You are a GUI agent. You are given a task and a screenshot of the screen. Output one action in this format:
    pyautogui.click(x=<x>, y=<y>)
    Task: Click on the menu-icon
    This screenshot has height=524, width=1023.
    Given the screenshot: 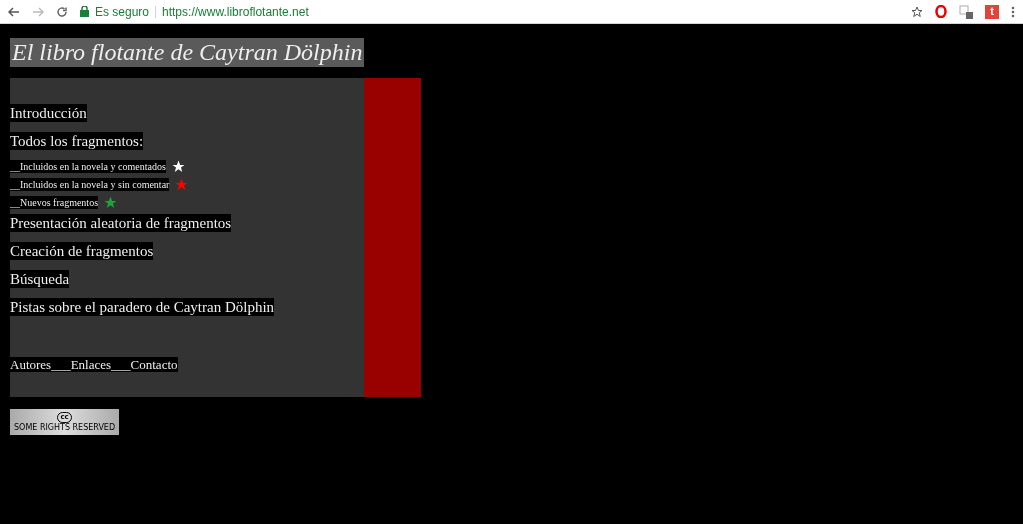 What is the action you would take?
    pyautogui.click(x=1013, y=11)
    